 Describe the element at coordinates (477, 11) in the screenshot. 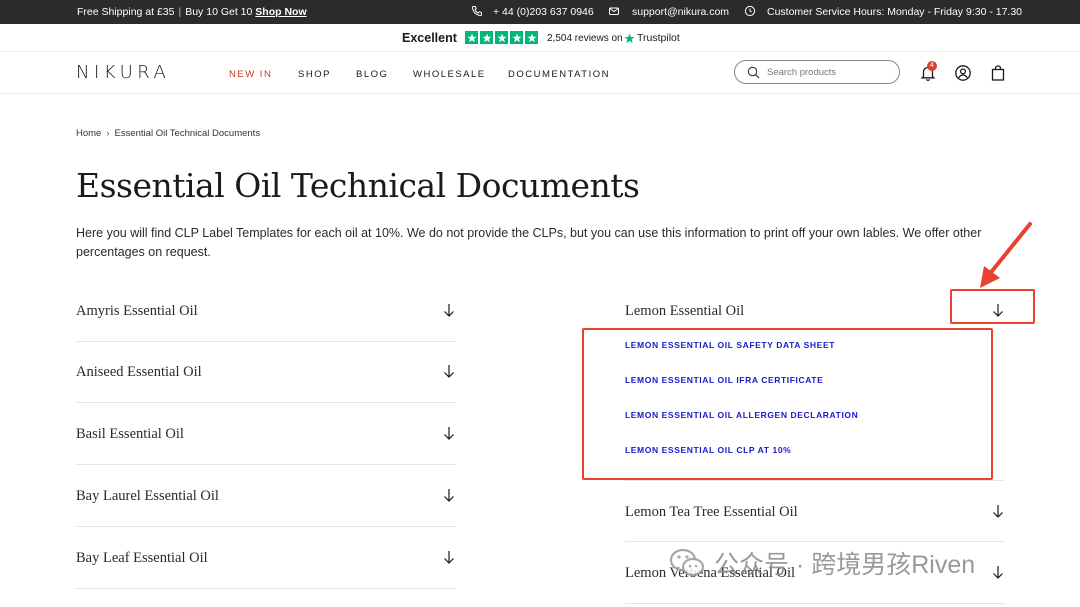

I see `phone-icon` at that location.